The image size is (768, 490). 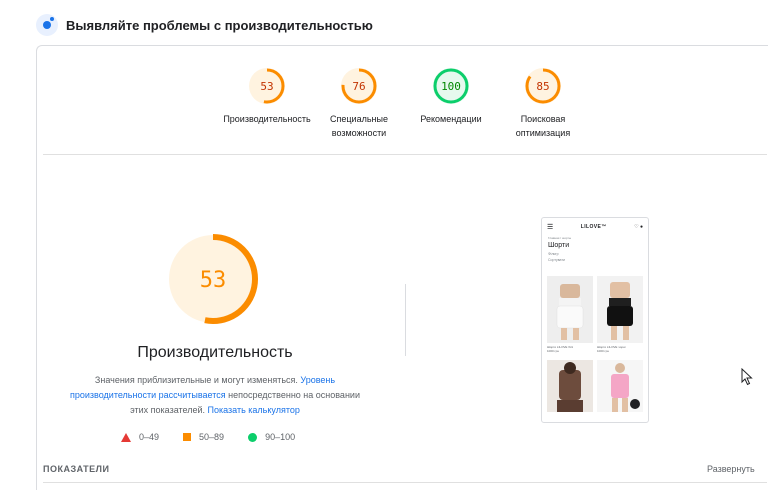 I want to click on performance-title: Производительность, so click(x=215, y=352).